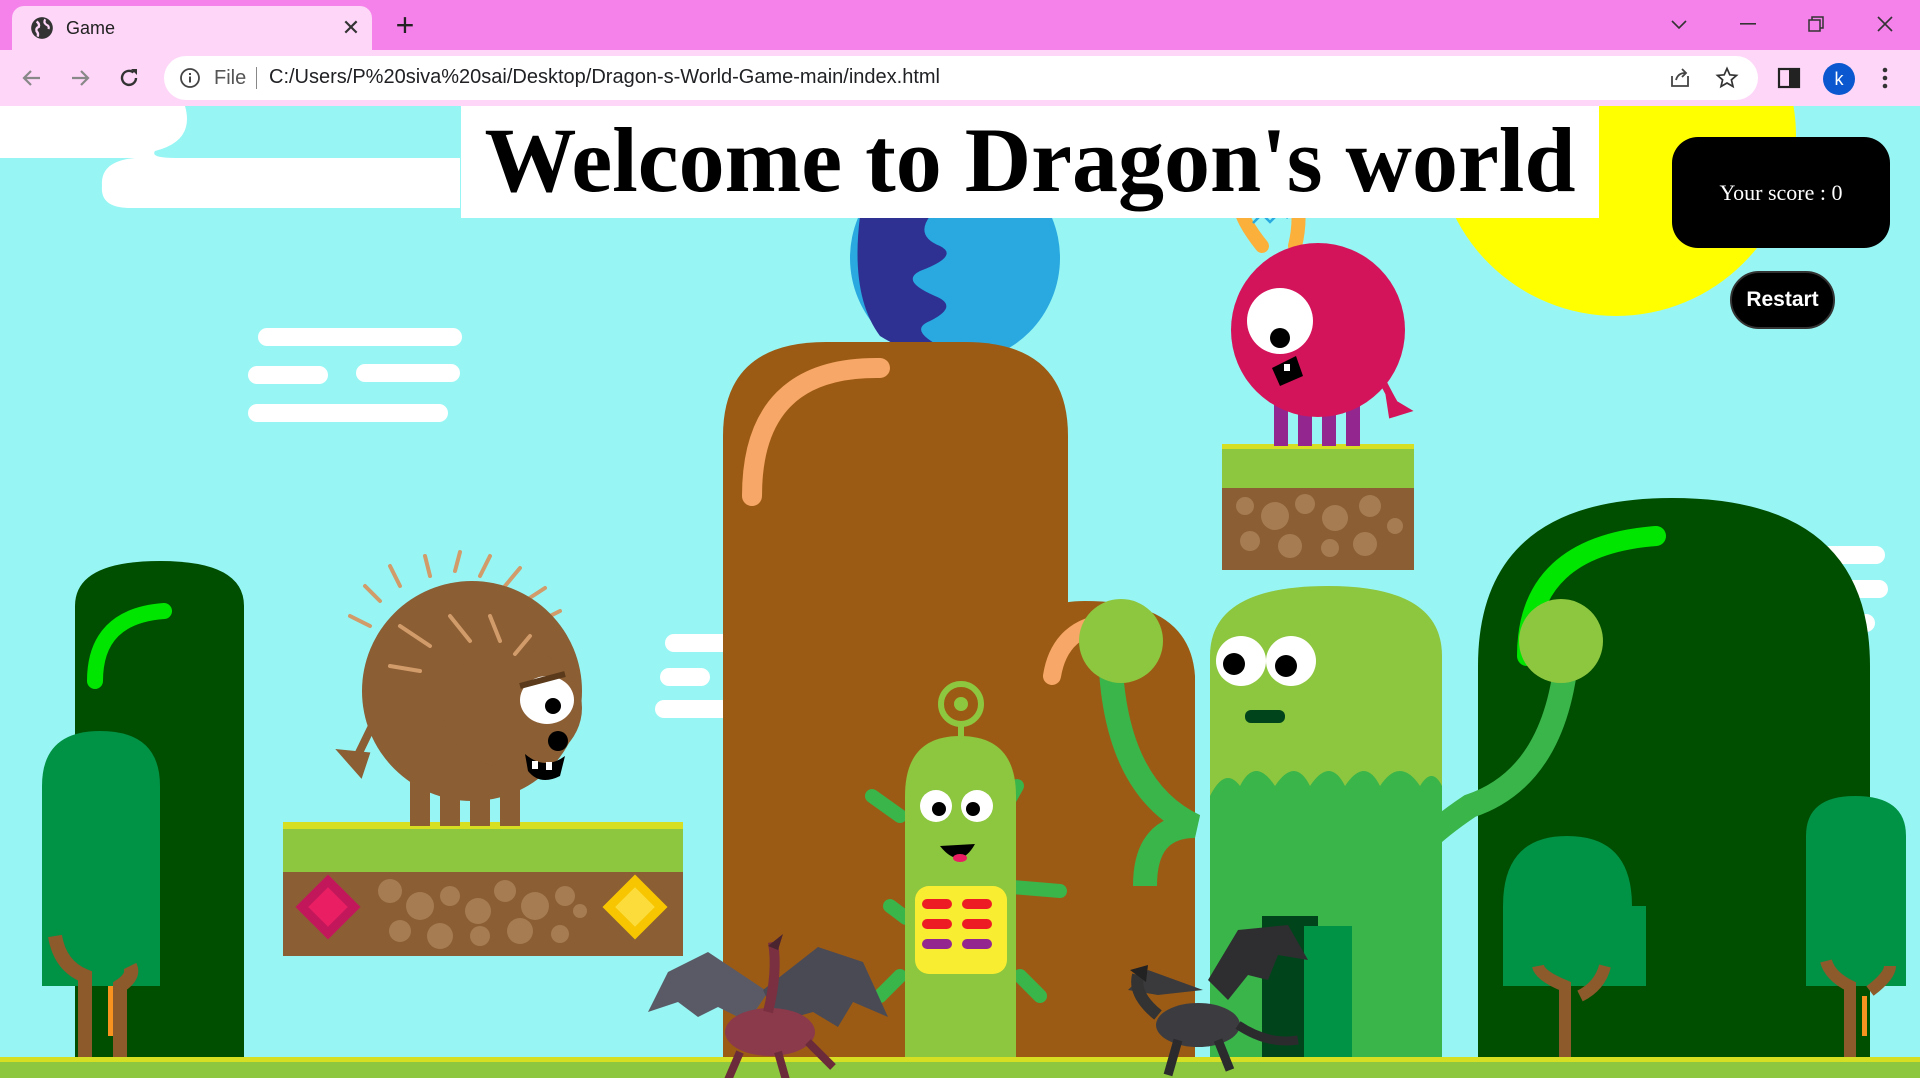 Image resolution: width=1920 pixels, height=1078 pixels. Describe the element at coordinates (42, 28) in the screenshot. I see `globe-icon` at that location.